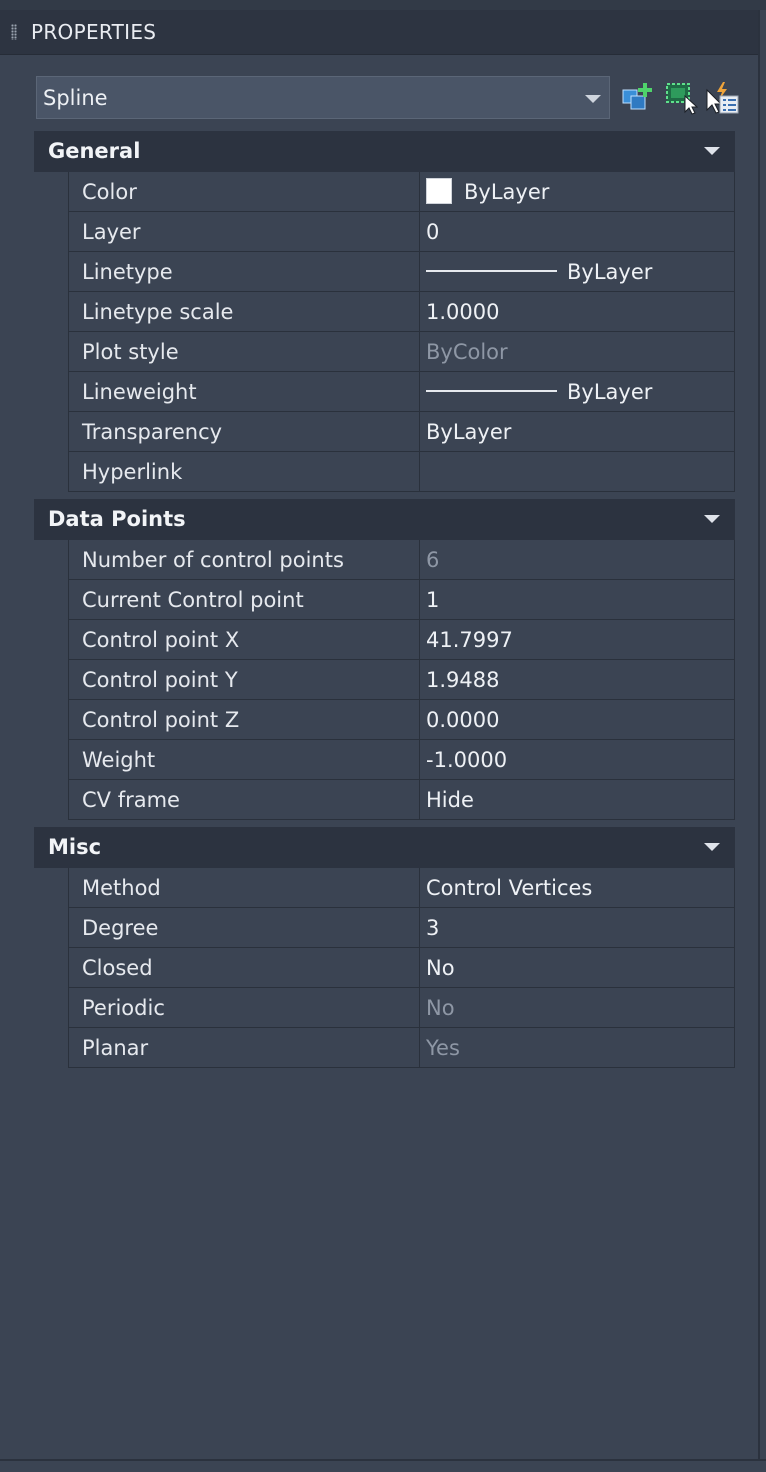 Image resolution: width=766 pixels, height=1472 pixels. What do you see at coordinates (577, 231) in the screenshot?
I see `property-value-layer: 0` at bounding box center [577, 231].